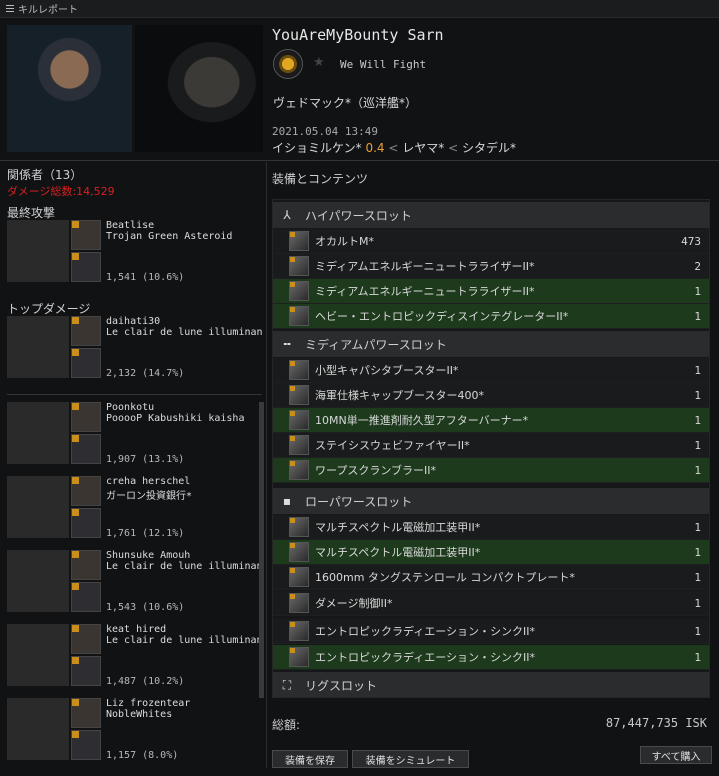 This screenshot has height=776, width=719. What do you see at coordinates (186, 494) in the screenshot?
I see `attacker-corp: ガーロン投資銀行*` at bounding box center [186, 494].